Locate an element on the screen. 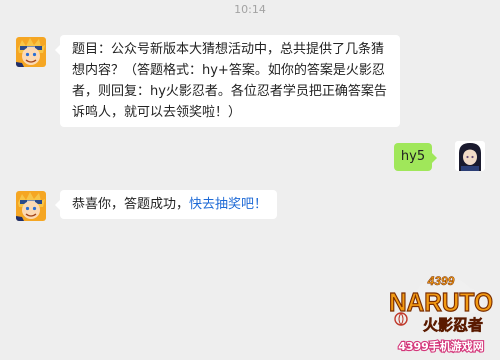 This screenshot has height=360, width=500. logo-4399-text: 4399 is located at coordinates (441, 281).